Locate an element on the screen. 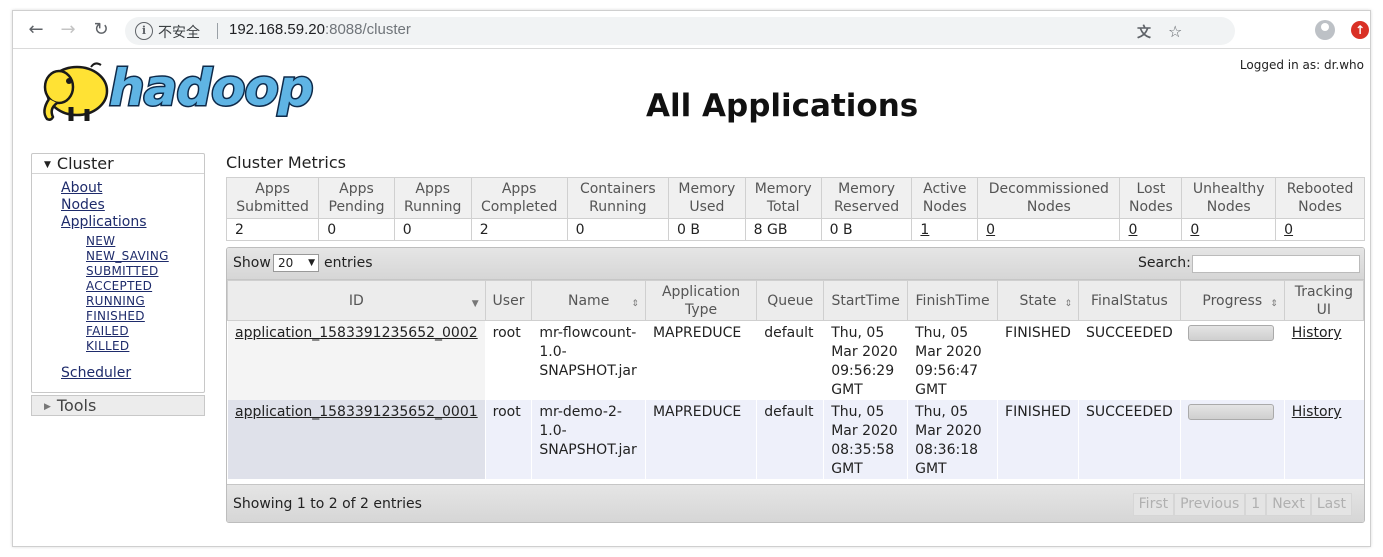 Image resolution: width=1383 pixels, height=557 pixels. state-link-new-saving: NEW_SAVING is located at coordinates (127, 256).